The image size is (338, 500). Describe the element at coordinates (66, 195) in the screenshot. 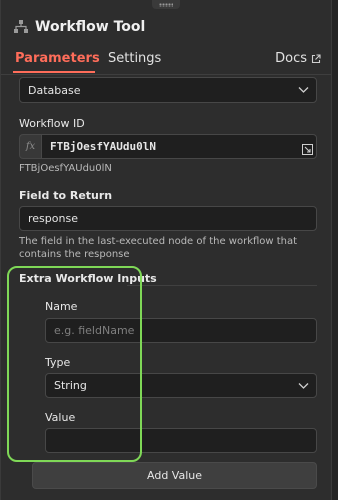

I see `field-to-return-label: Field to Return` at that location.